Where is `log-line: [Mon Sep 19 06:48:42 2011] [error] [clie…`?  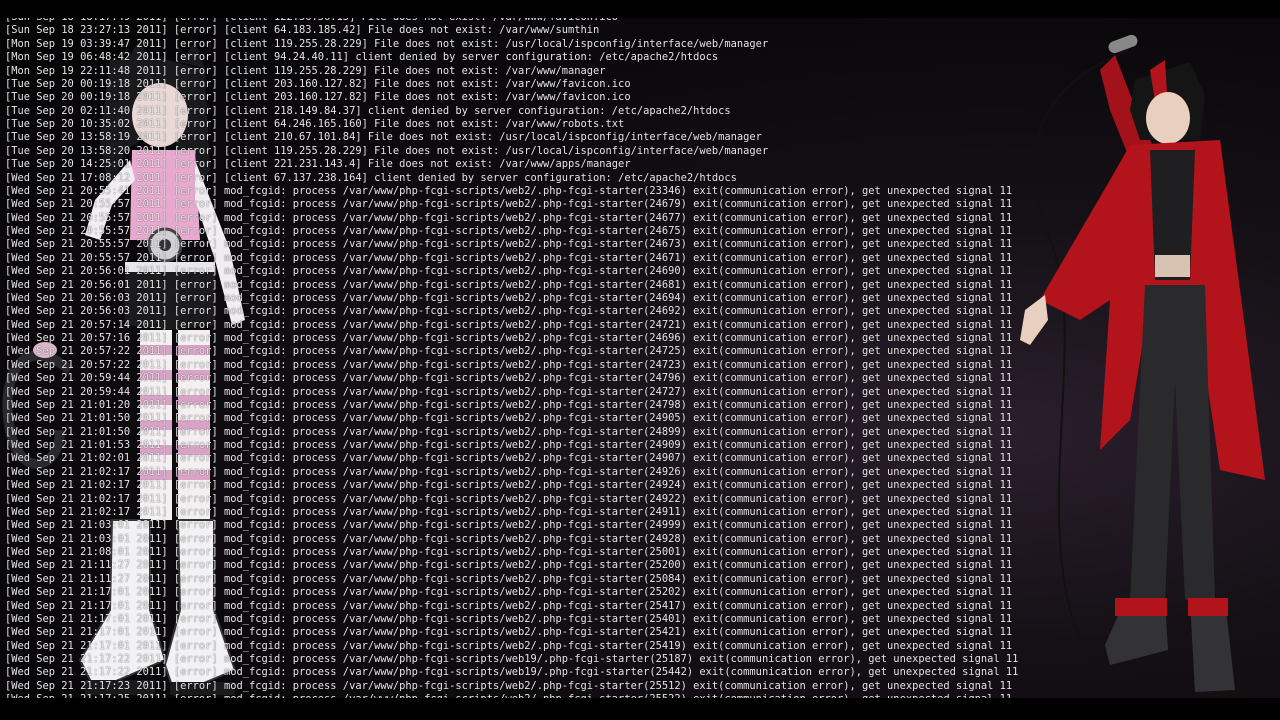
log-line: [Mon Sep 19 06:48:42 2011] [error] [clie… is located at coordinates (362, 57).